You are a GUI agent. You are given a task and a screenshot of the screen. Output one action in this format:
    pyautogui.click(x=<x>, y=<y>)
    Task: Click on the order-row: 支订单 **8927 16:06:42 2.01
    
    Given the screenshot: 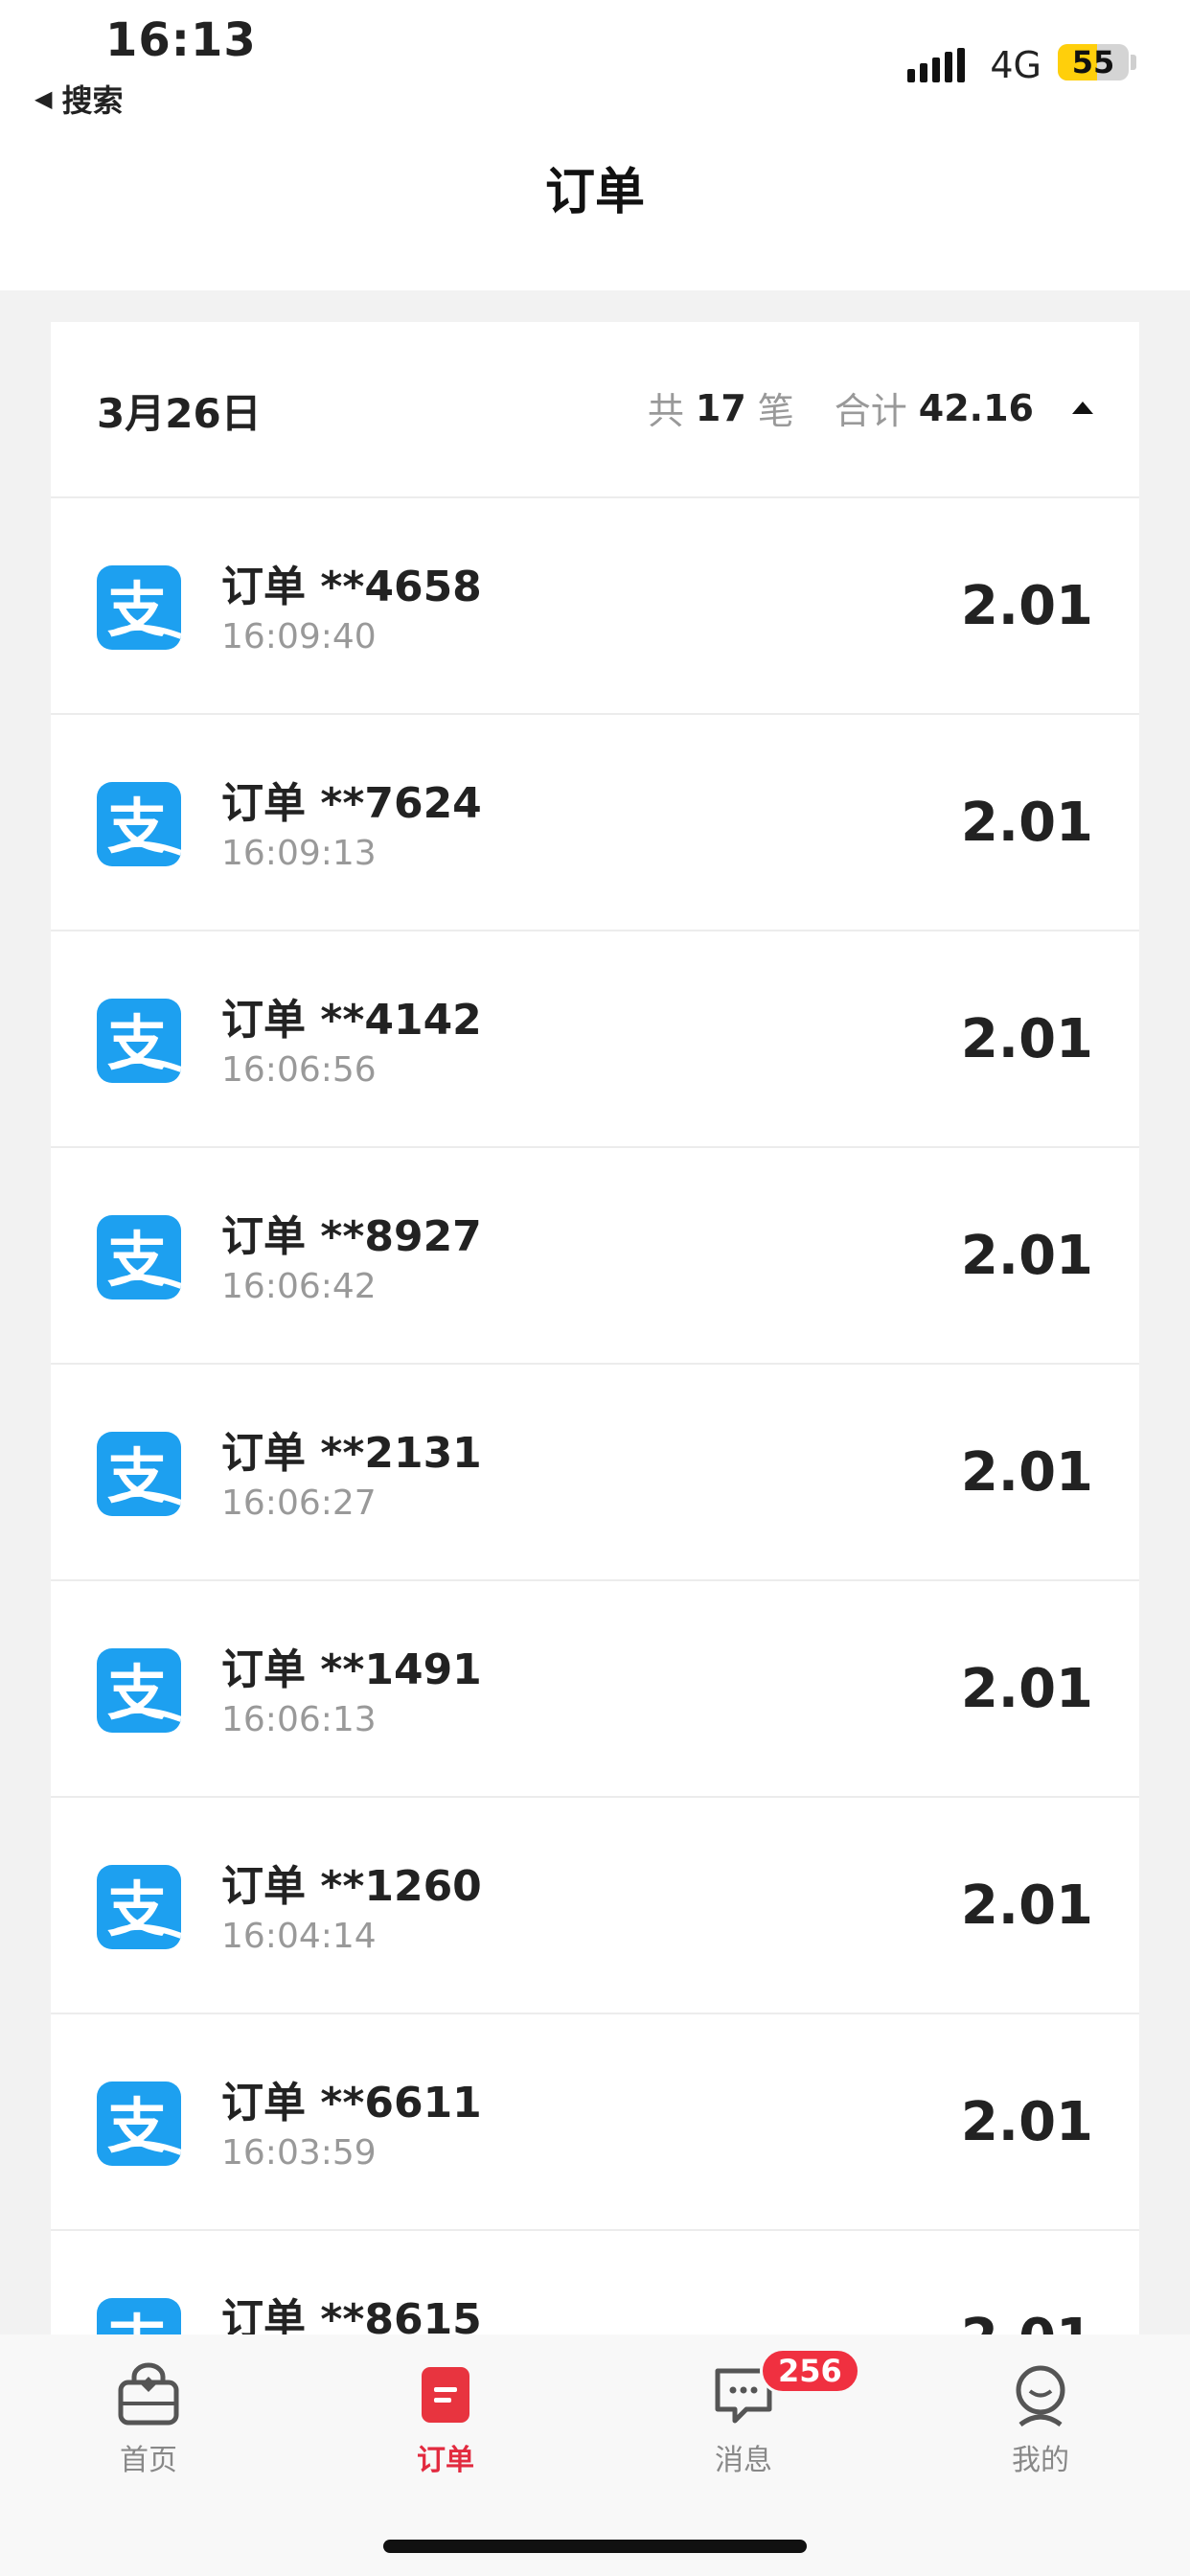 What is the action you would take?
    pyautogui.click(x=595, y=1256)
    